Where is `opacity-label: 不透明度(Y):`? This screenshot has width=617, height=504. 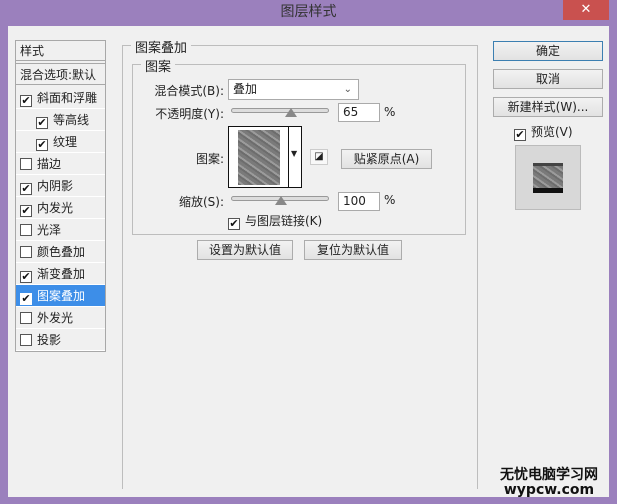 opacity-label: 不透明度(Y): is located at coordinates (189, 114).